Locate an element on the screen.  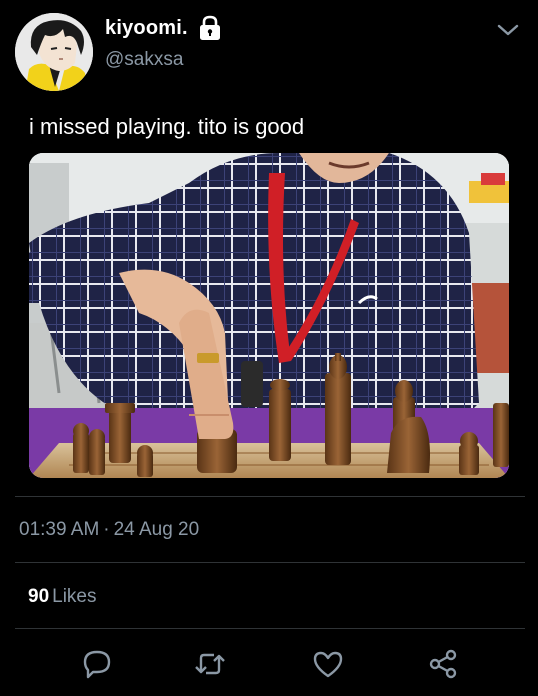
tweet-timestamp: 01:39 AM · 24 Aug 20 is located at coordinates (109, 530).